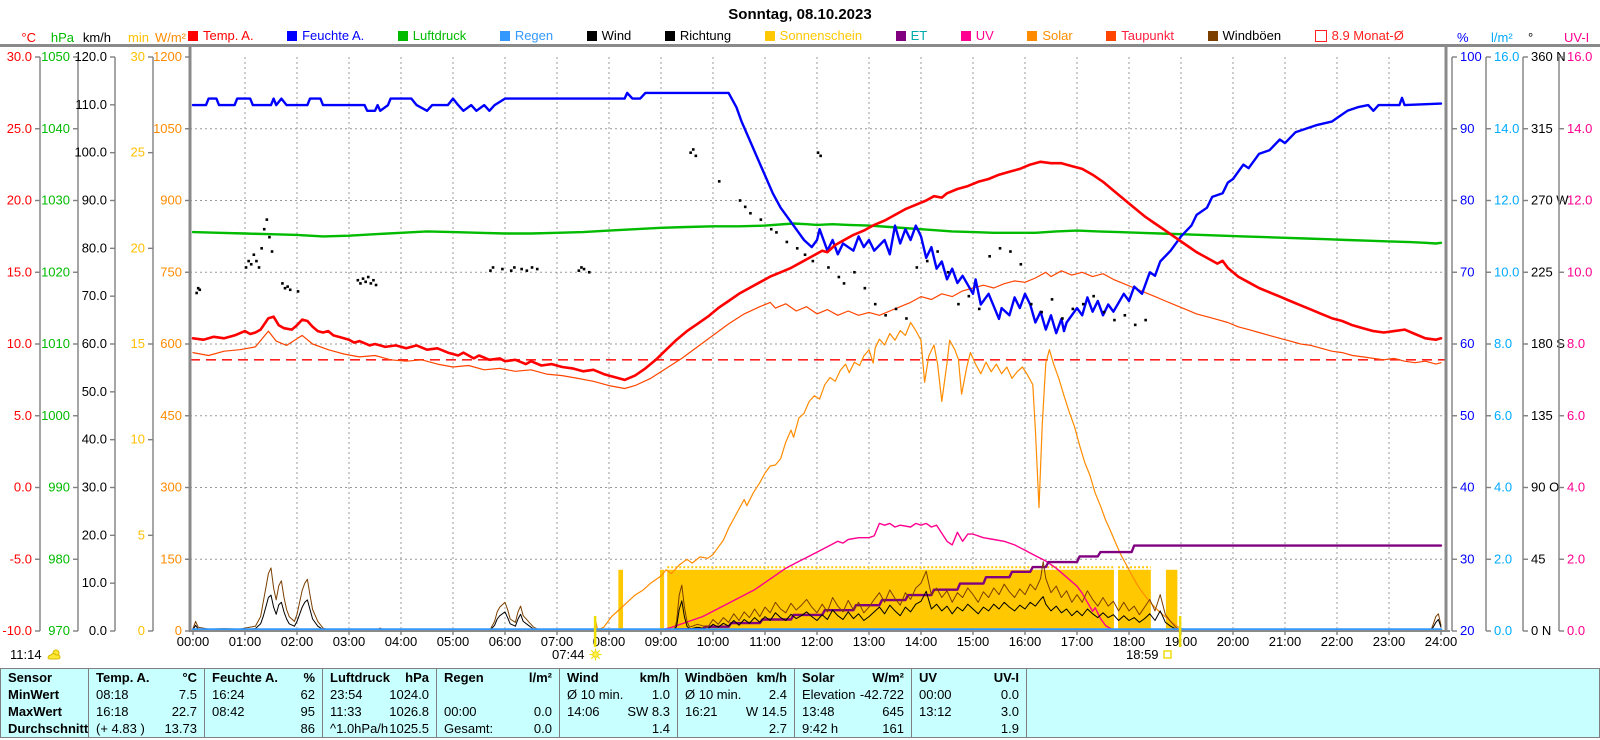  What do you see at coordinates (59, 630) in the screenshot?
I see `axis-tick-label: 970` at bounding box center [59, 630].